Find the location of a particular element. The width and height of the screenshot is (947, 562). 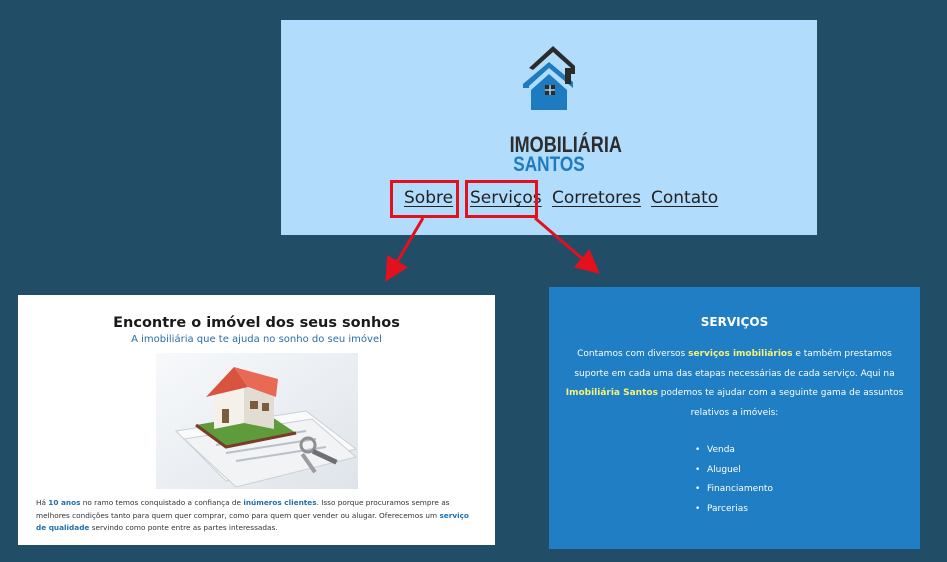

list-item: Financiamento is located at coordinates (734, 490).